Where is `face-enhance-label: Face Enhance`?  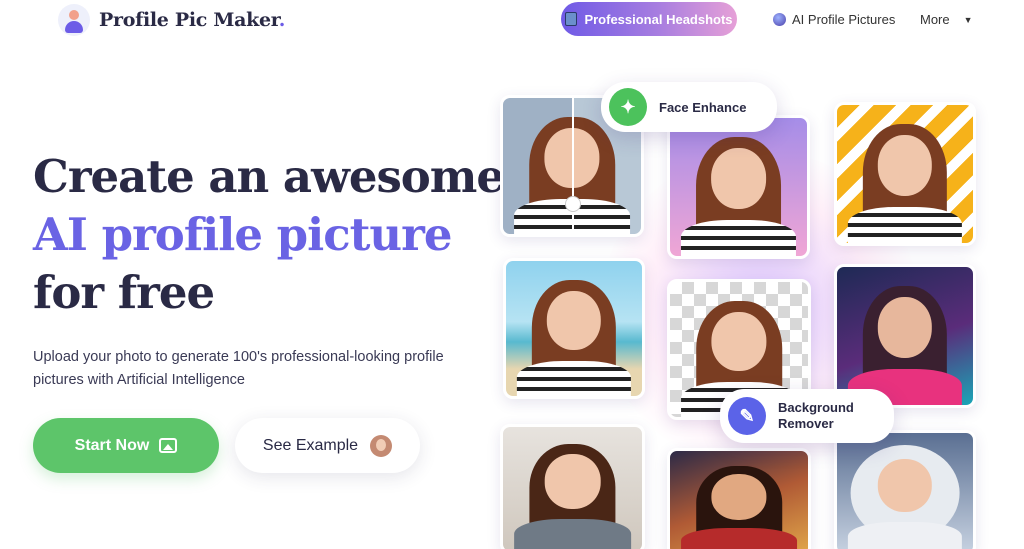
face-enhance-label: Face Enhance is located at coordinates (703, 107).